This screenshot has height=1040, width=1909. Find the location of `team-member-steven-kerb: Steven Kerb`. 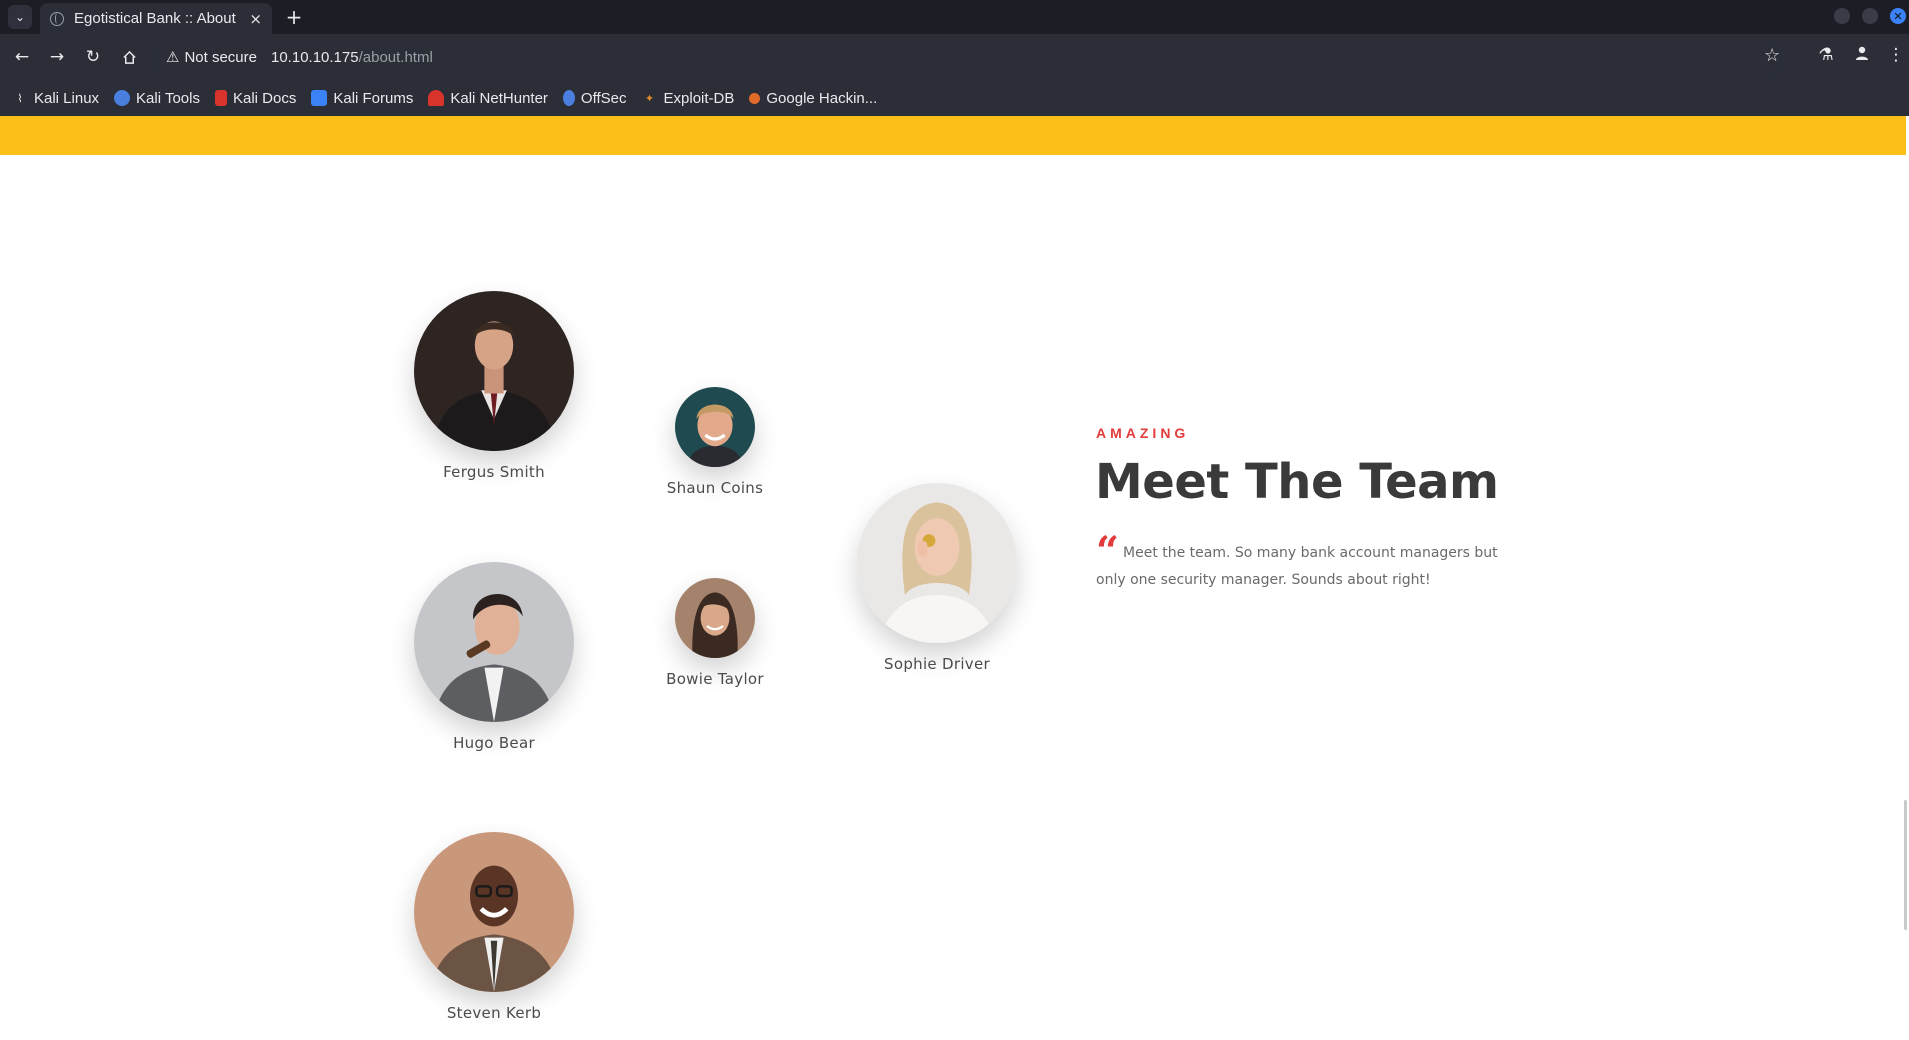

team-member-steven-kerb: Steven Kerb is located at coordinates (494, 927).